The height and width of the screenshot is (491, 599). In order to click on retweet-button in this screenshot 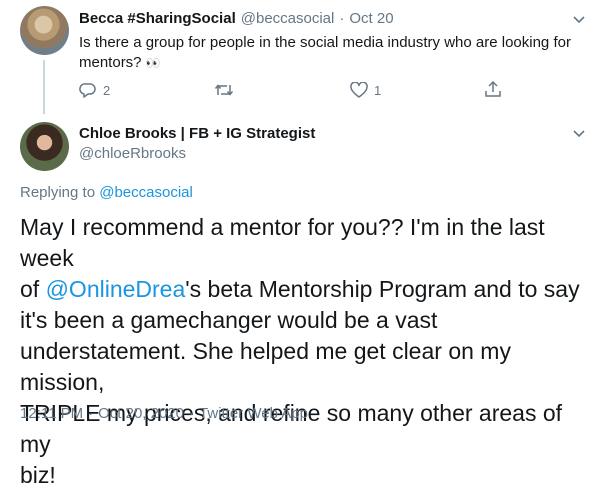, I will do `click(224, 90)`.